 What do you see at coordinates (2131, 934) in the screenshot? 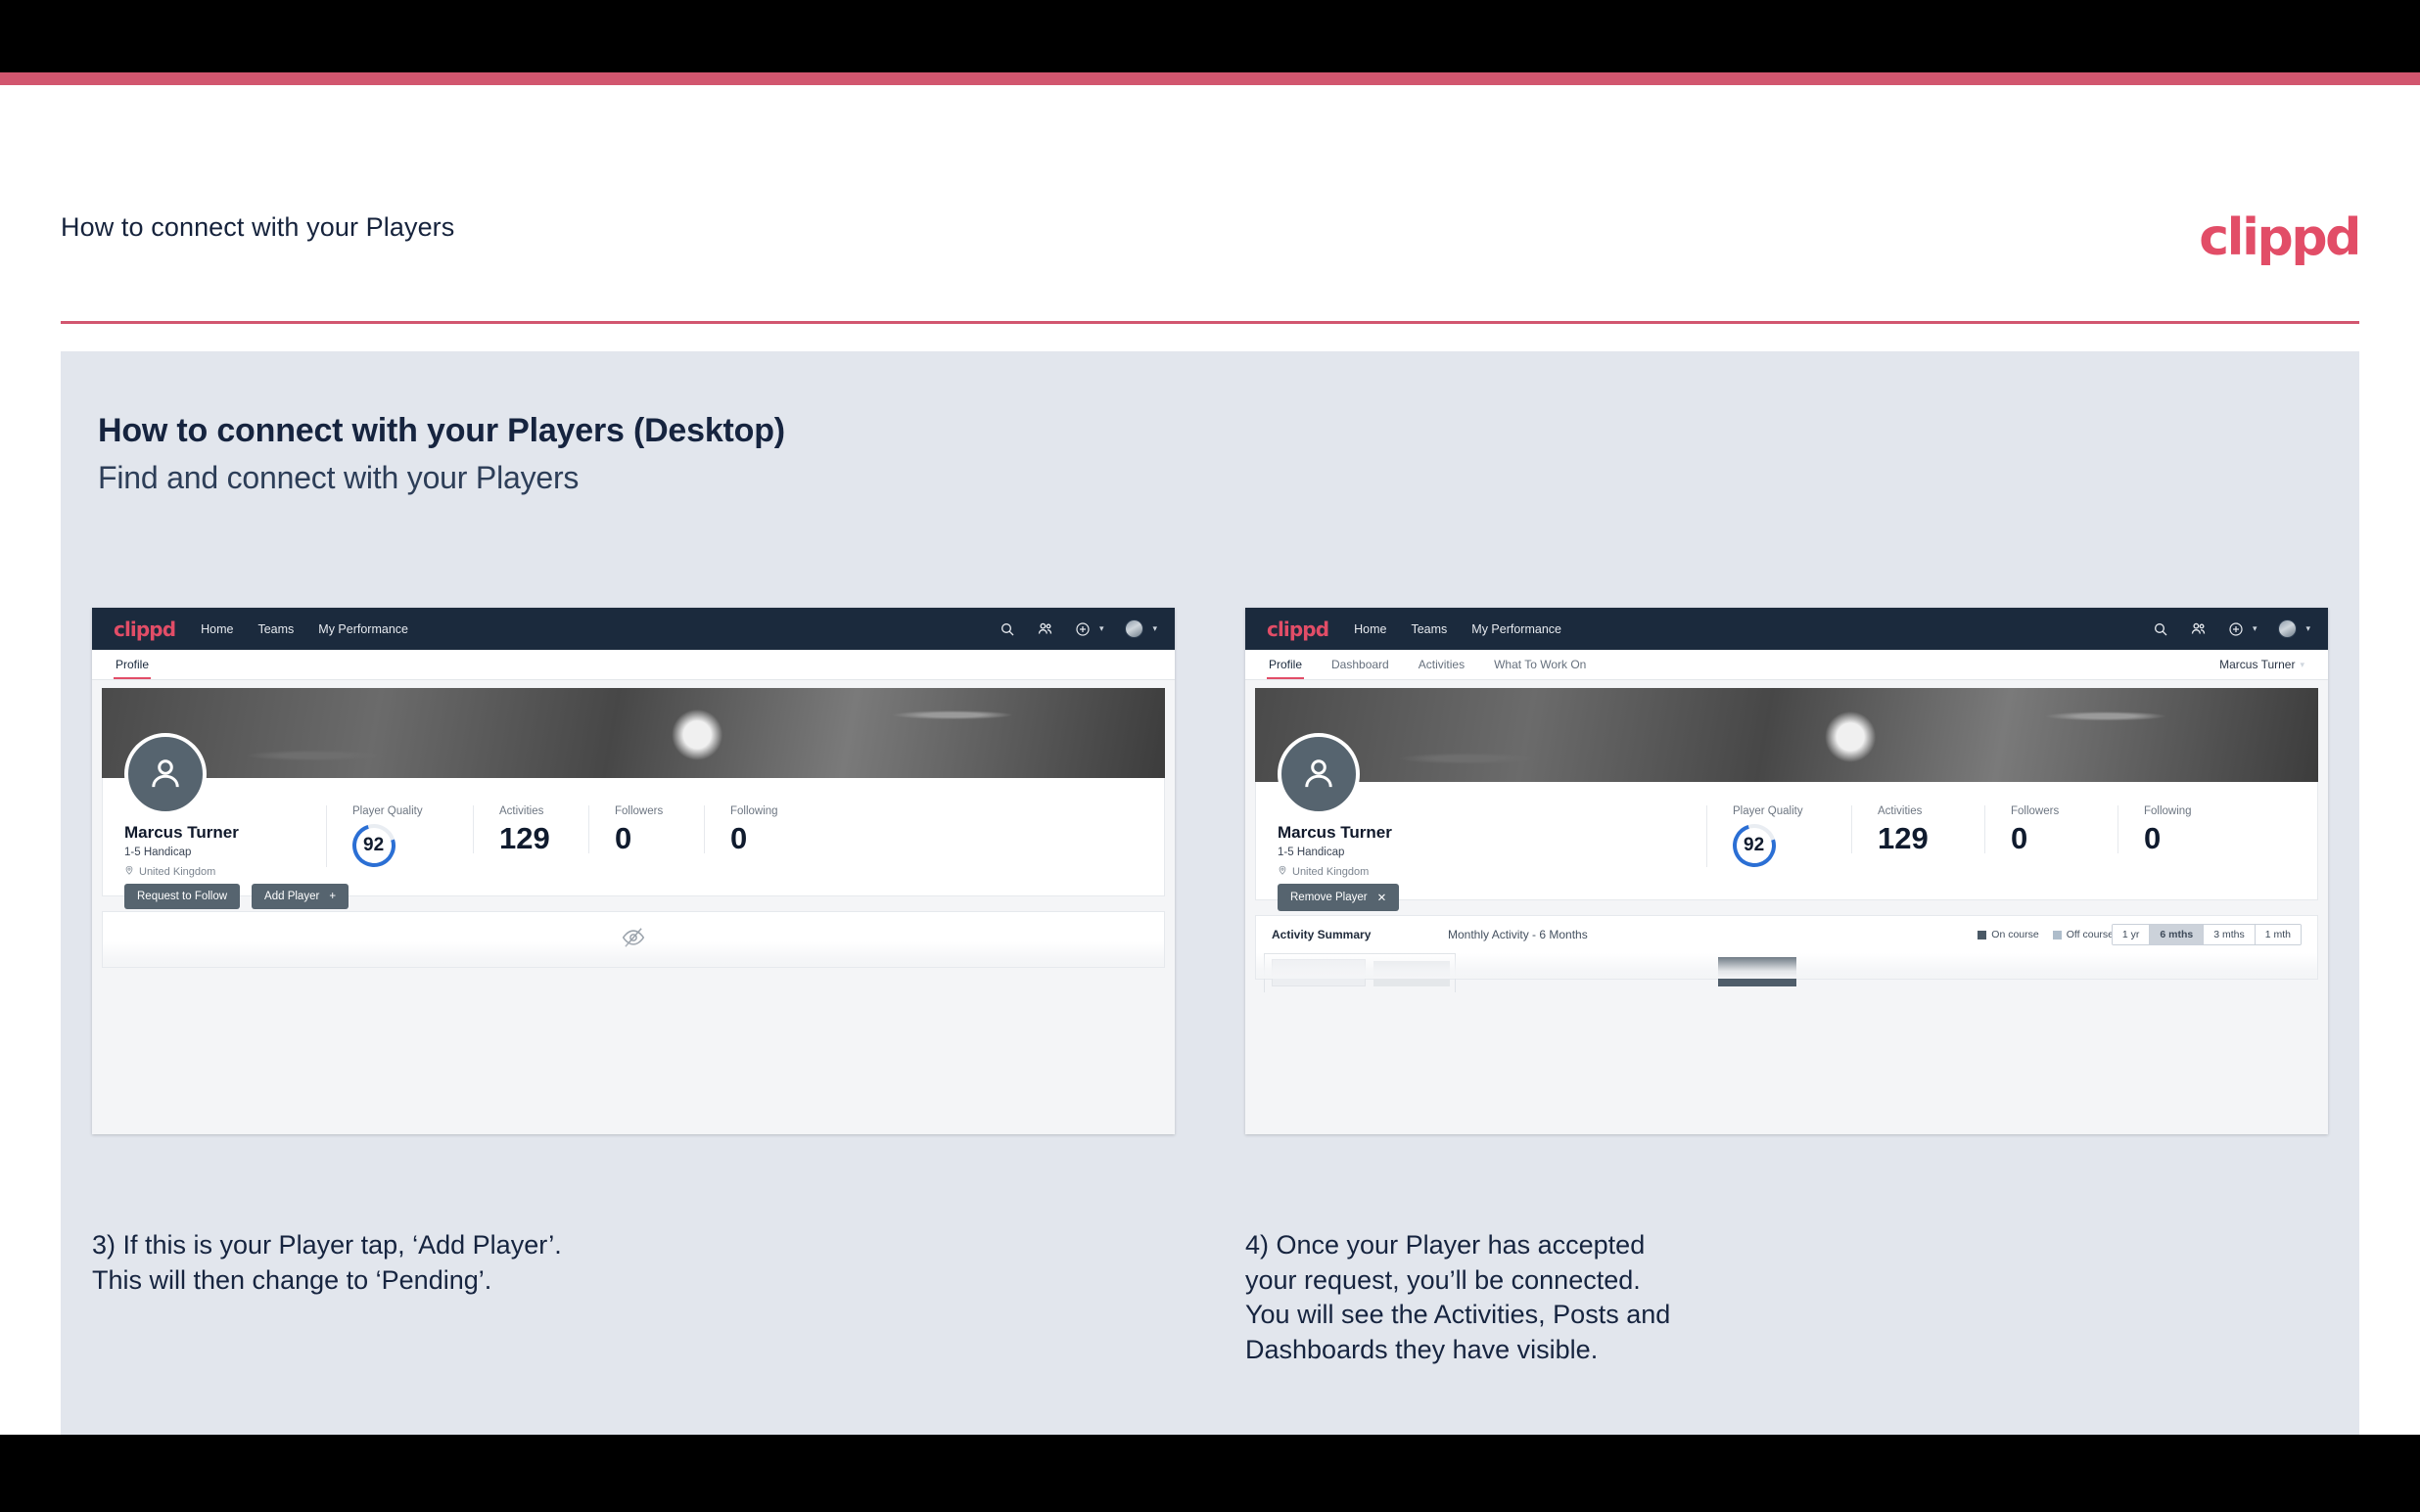
I see `range-1yr: 1 yr` at bounding box center [2131, 934].